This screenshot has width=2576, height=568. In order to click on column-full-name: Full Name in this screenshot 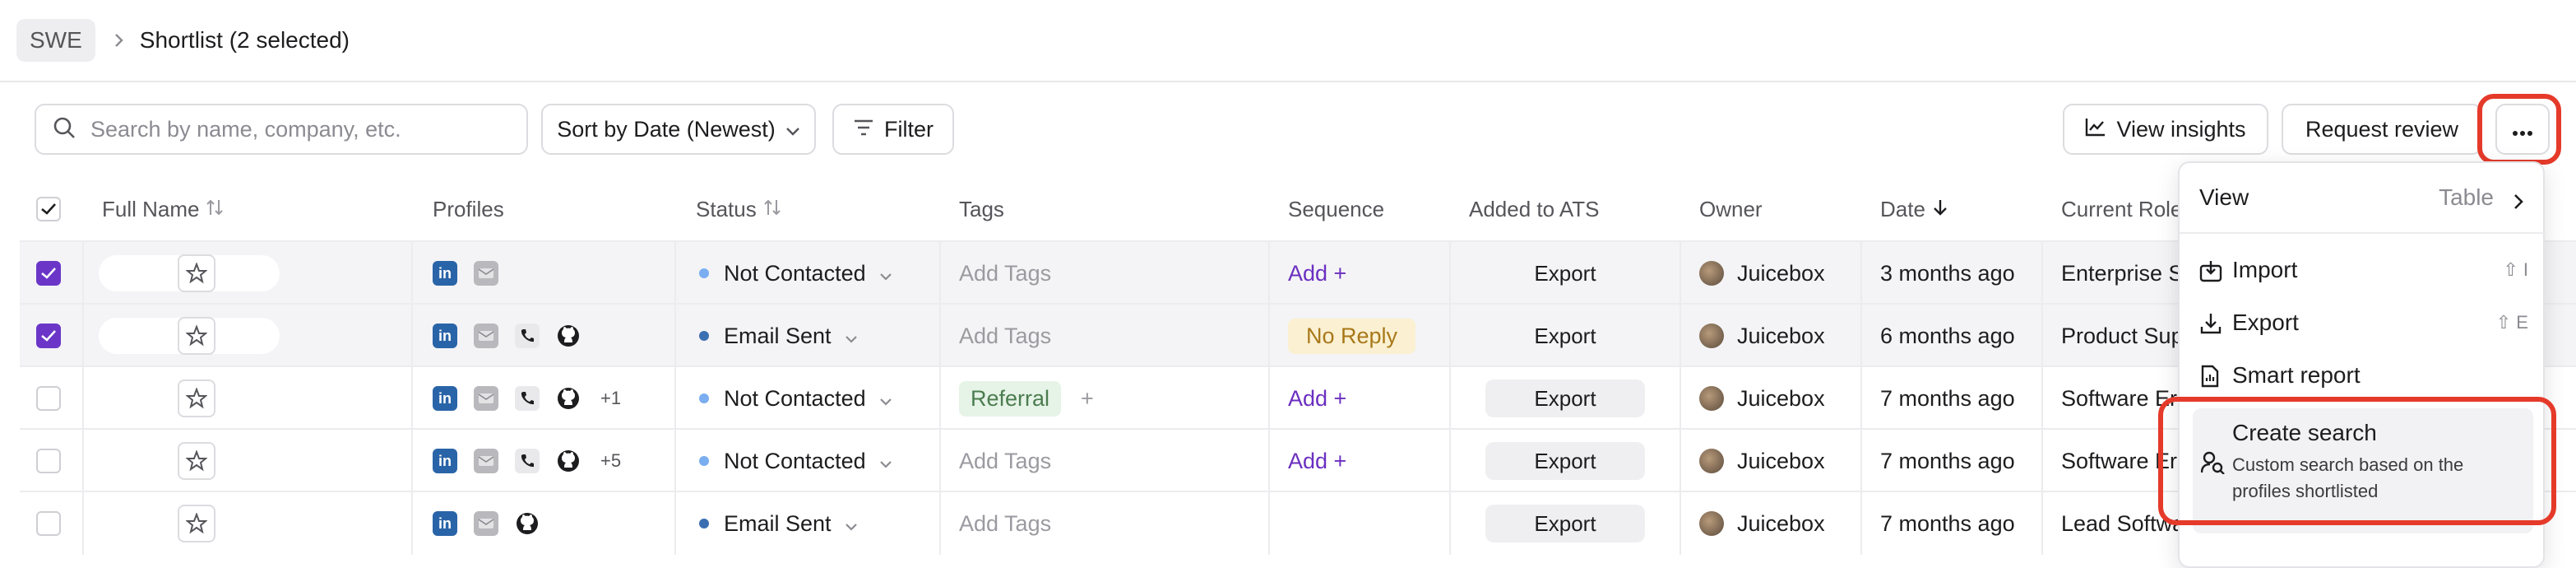, I will do `click(163, 209)`.